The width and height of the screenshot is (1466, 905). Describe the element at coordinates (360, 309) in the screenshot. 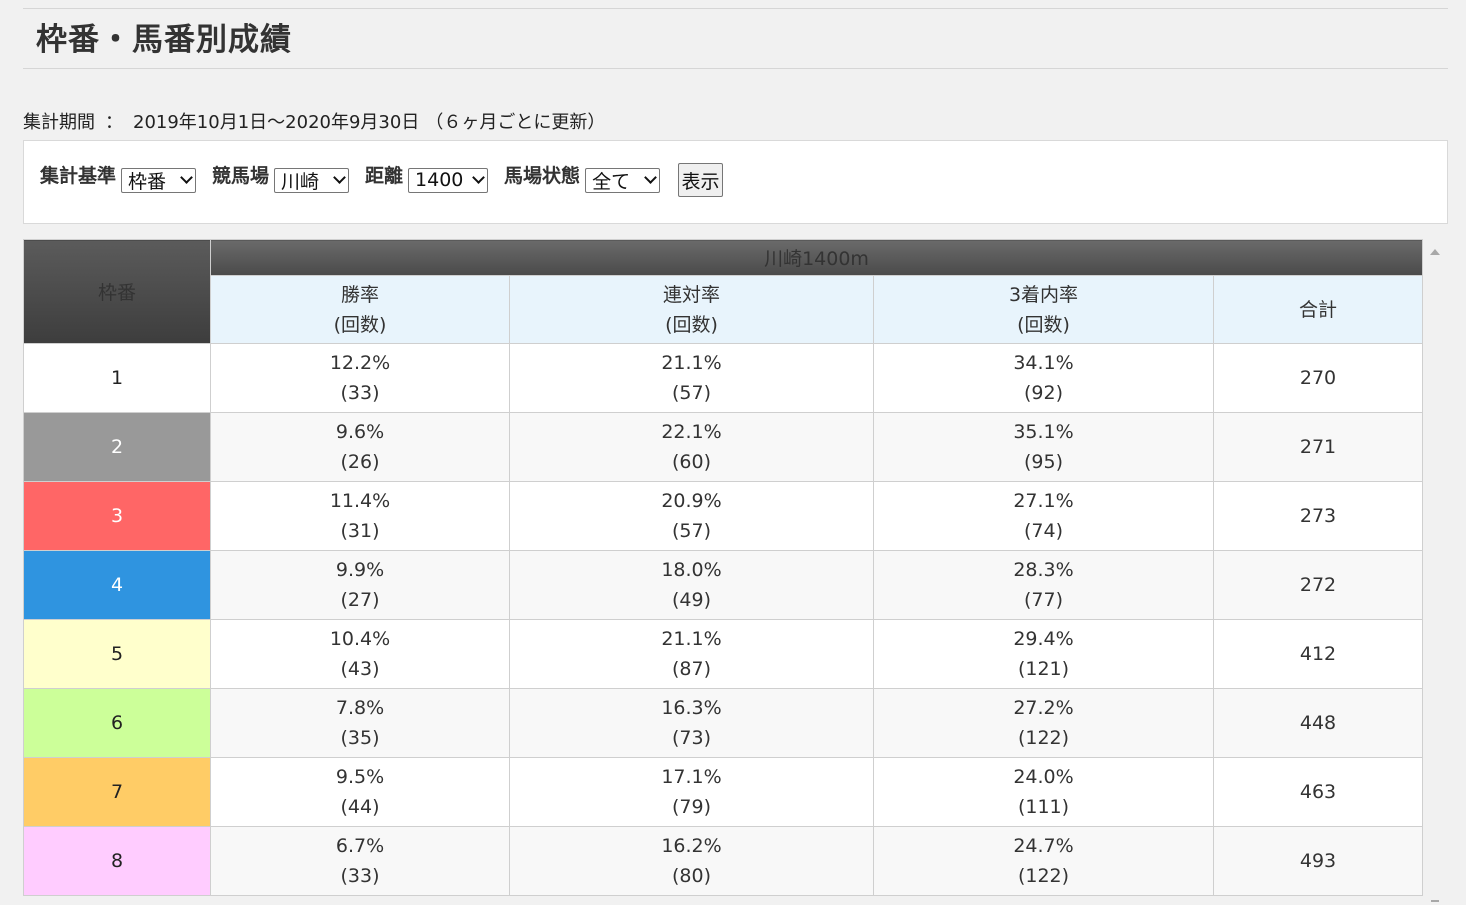

I see `win-rate-header: 勝率 (回数)` at that location.